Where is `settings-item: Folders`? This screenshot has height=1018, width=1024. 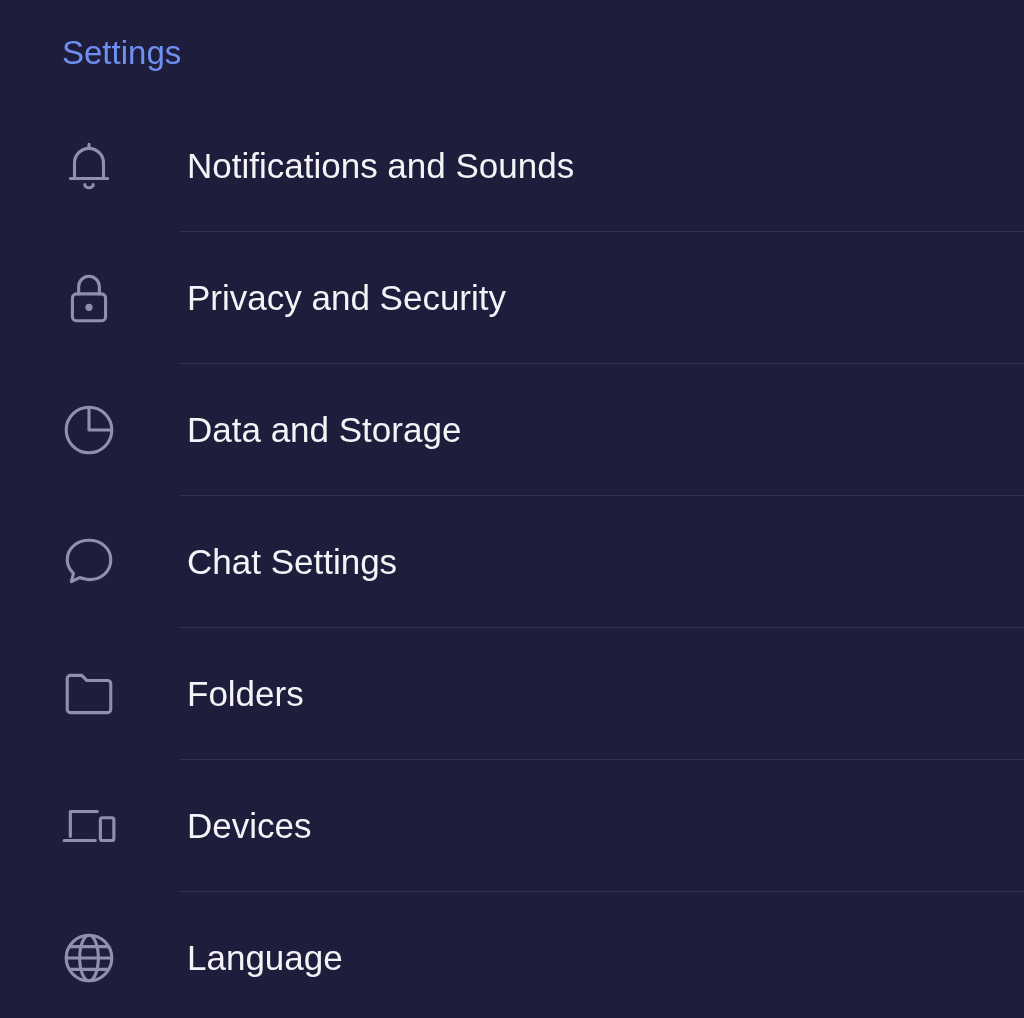
settings-item: Folders is located at coordinates (512, 694).